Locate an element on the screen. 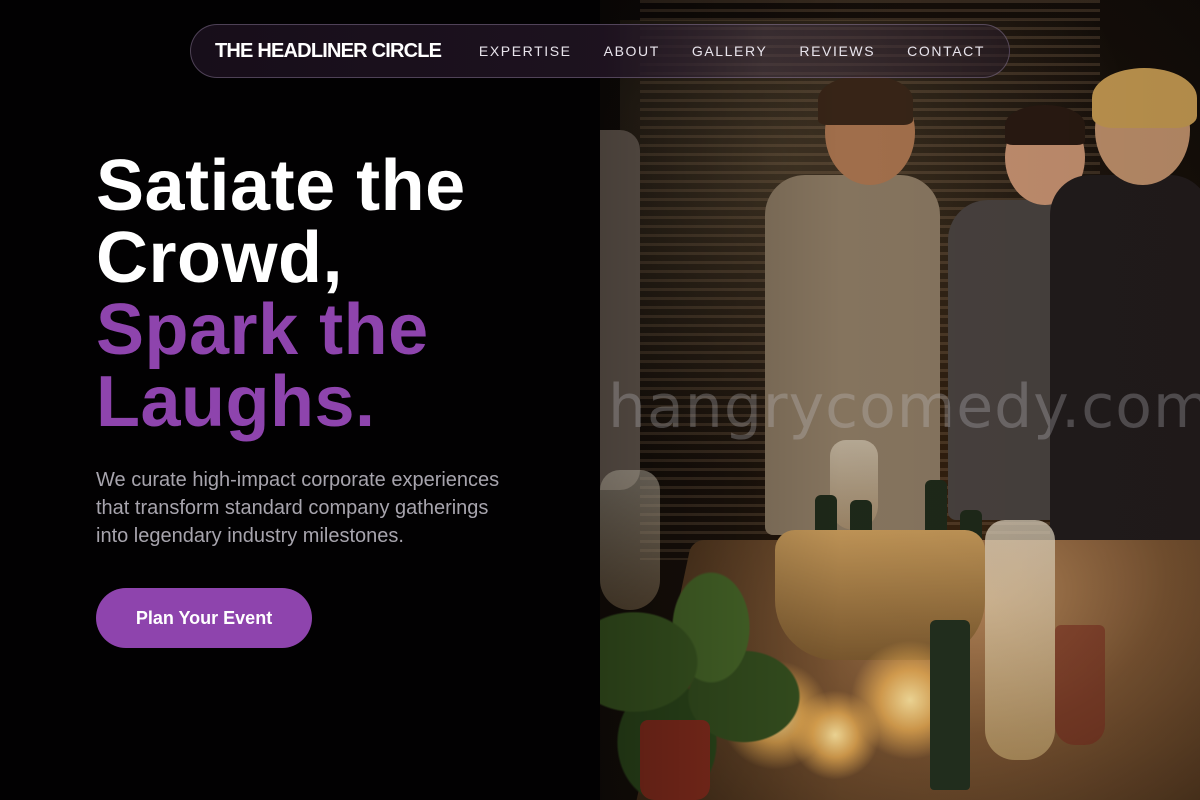 Image resolution: width=1200 pixels, height=800 pixels. plan-event-button: Plan Your Event is located at coordinates (204, 618).